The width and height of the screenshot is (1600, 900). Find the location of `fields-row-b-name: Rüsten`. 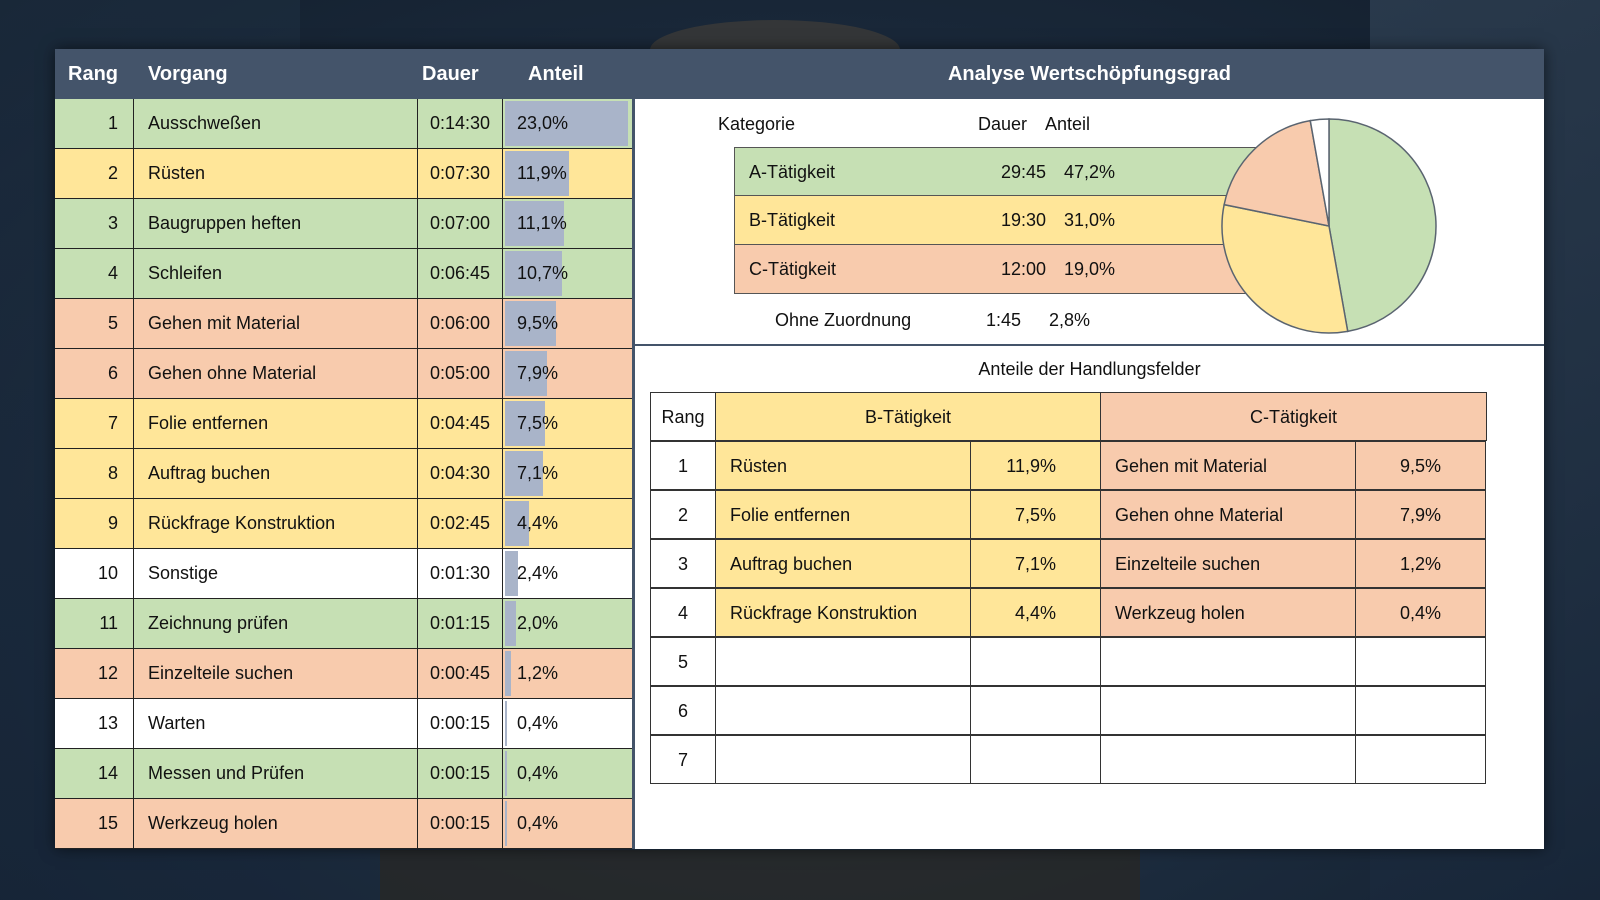

fields-row-b-name: Rüsten is located at coordinates (843, 465).